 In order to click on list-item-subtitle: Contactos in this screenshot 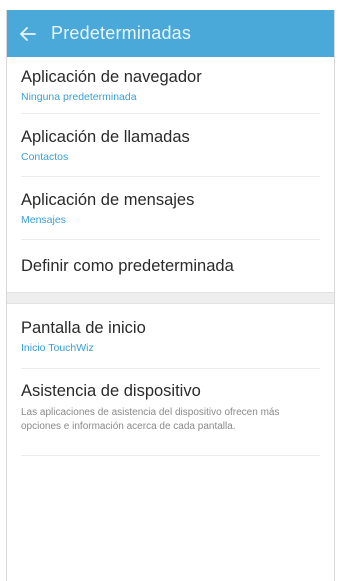, I will do `click(45, 157)`.